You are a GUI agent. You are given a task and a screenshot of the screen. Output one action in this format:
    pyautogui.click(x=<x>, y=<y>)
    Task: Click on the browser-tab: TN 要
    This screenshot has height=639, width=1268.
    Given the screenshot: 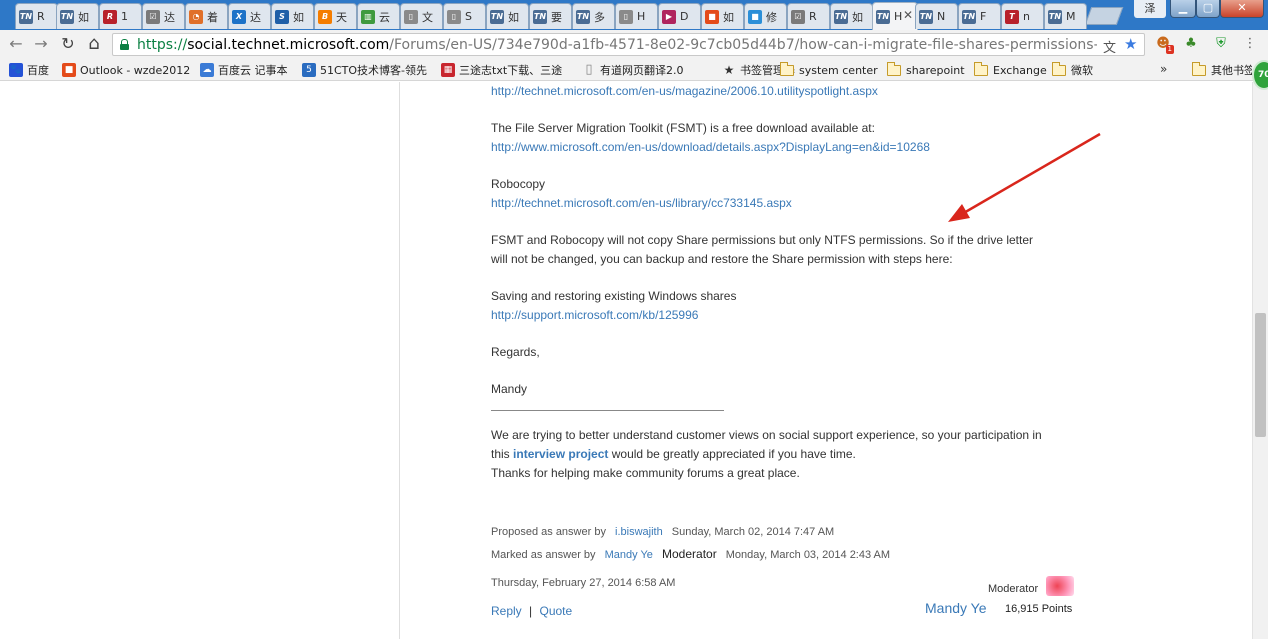 What is the action you would take?
    pyautogui.click(x=550, y=16)
    